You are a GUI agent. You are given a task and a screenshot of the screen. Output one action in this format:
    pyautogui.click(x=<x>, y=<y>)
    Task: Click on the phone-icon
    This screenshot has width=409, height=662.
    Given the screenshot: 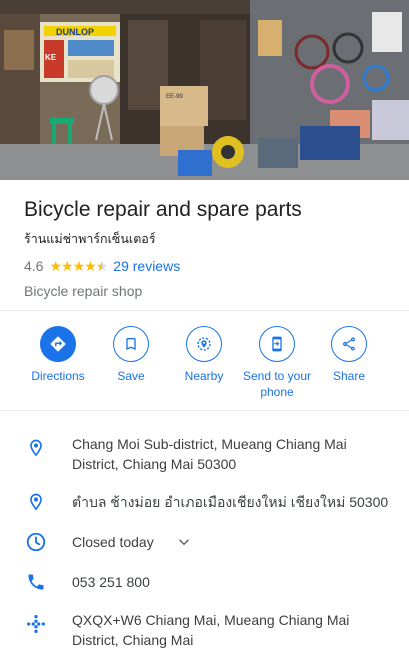 What is the action you would take?
    pyautogui.click(x=36, y=582)
    